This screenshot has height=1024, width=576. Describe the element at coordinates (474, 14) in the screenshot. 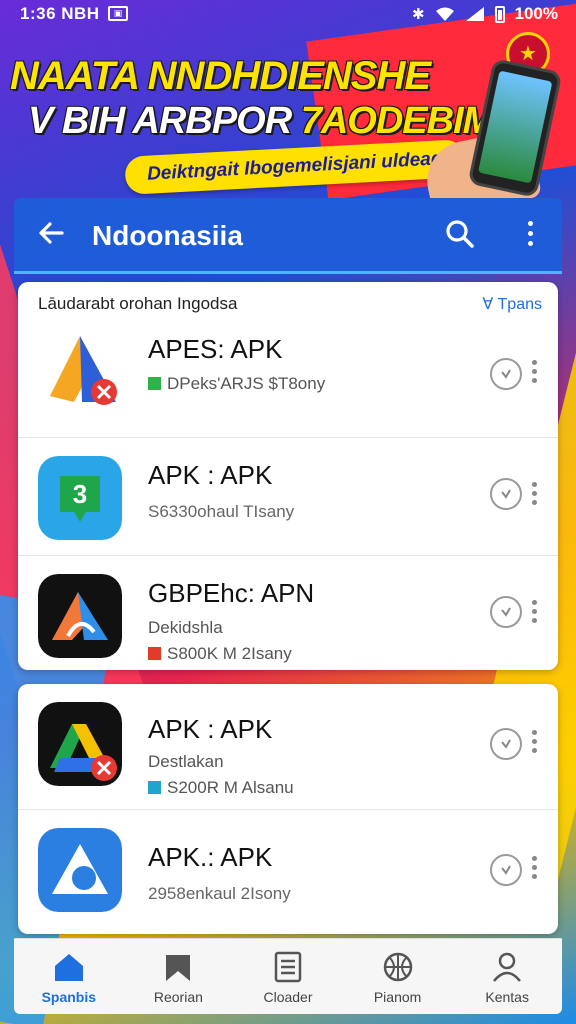

I see `signal-icon` at that location.